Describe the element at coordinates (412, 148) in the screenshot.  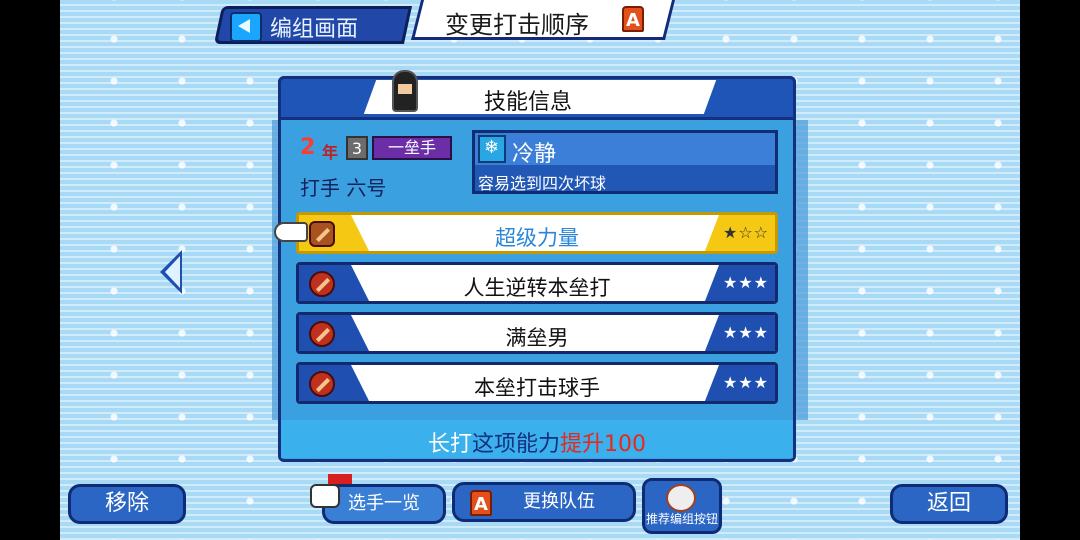
I see `player-position-badge: 一垒手` at that location.